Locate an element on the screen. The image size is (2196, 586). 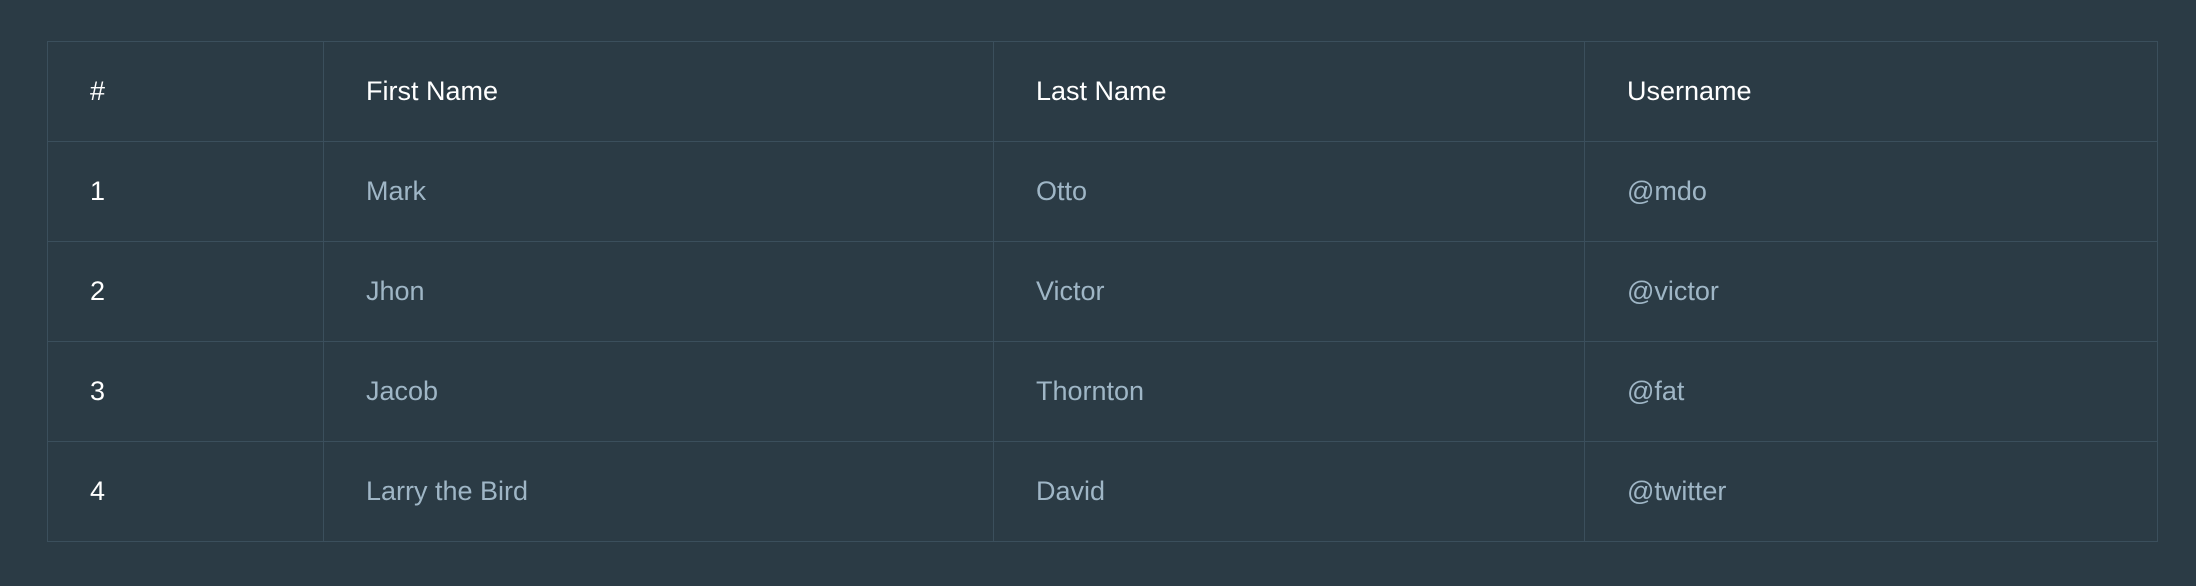
last-name-cell: David is located at coordinates (1289, 491).